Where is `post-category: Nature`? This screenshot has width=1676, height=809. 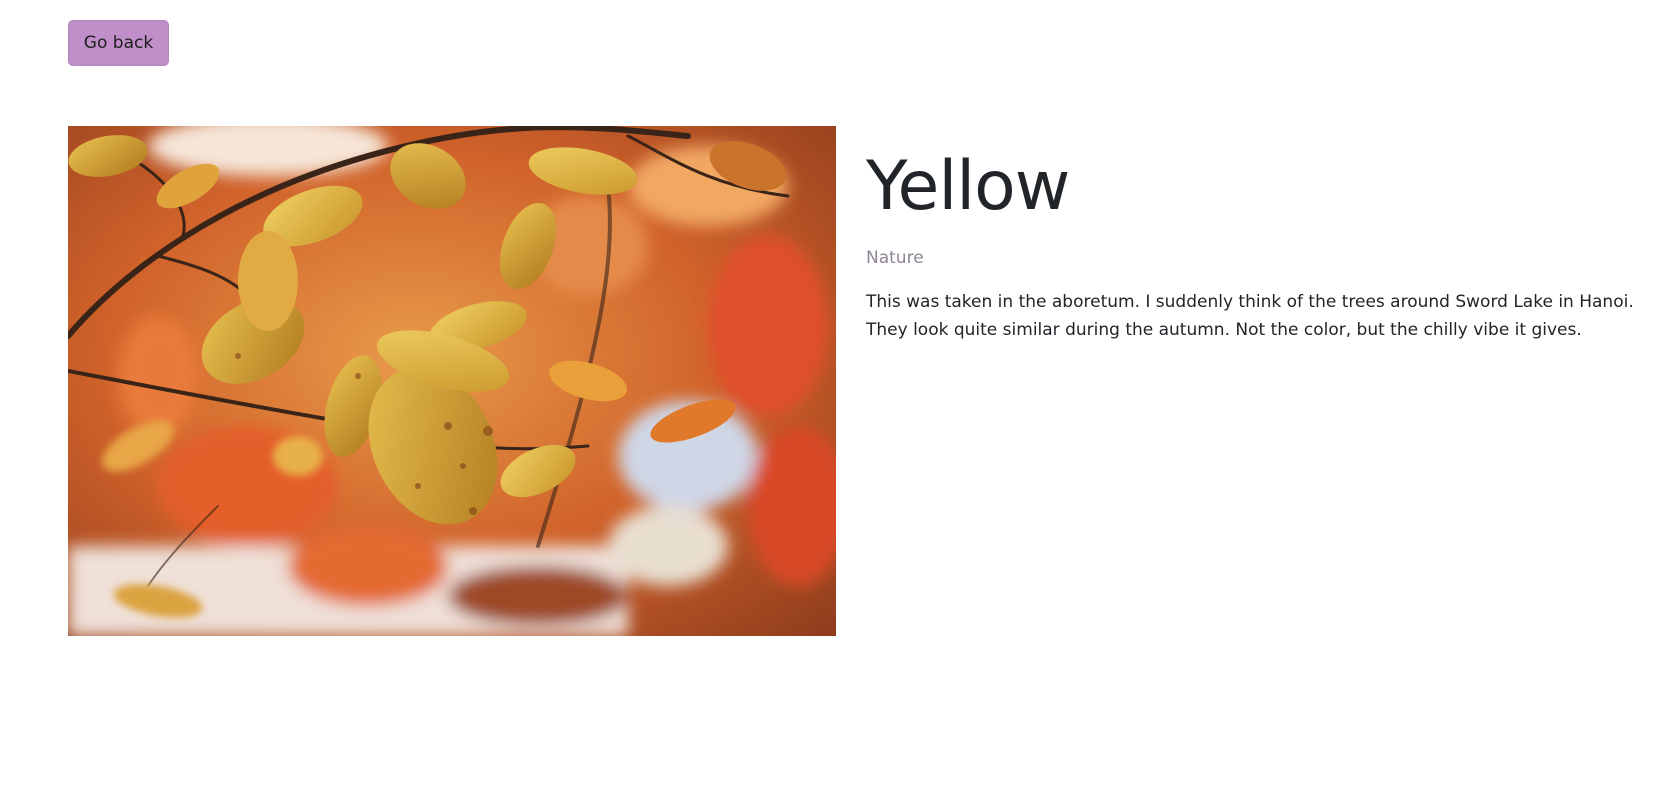
post-category: Nature is located at coordinates (895, 258).